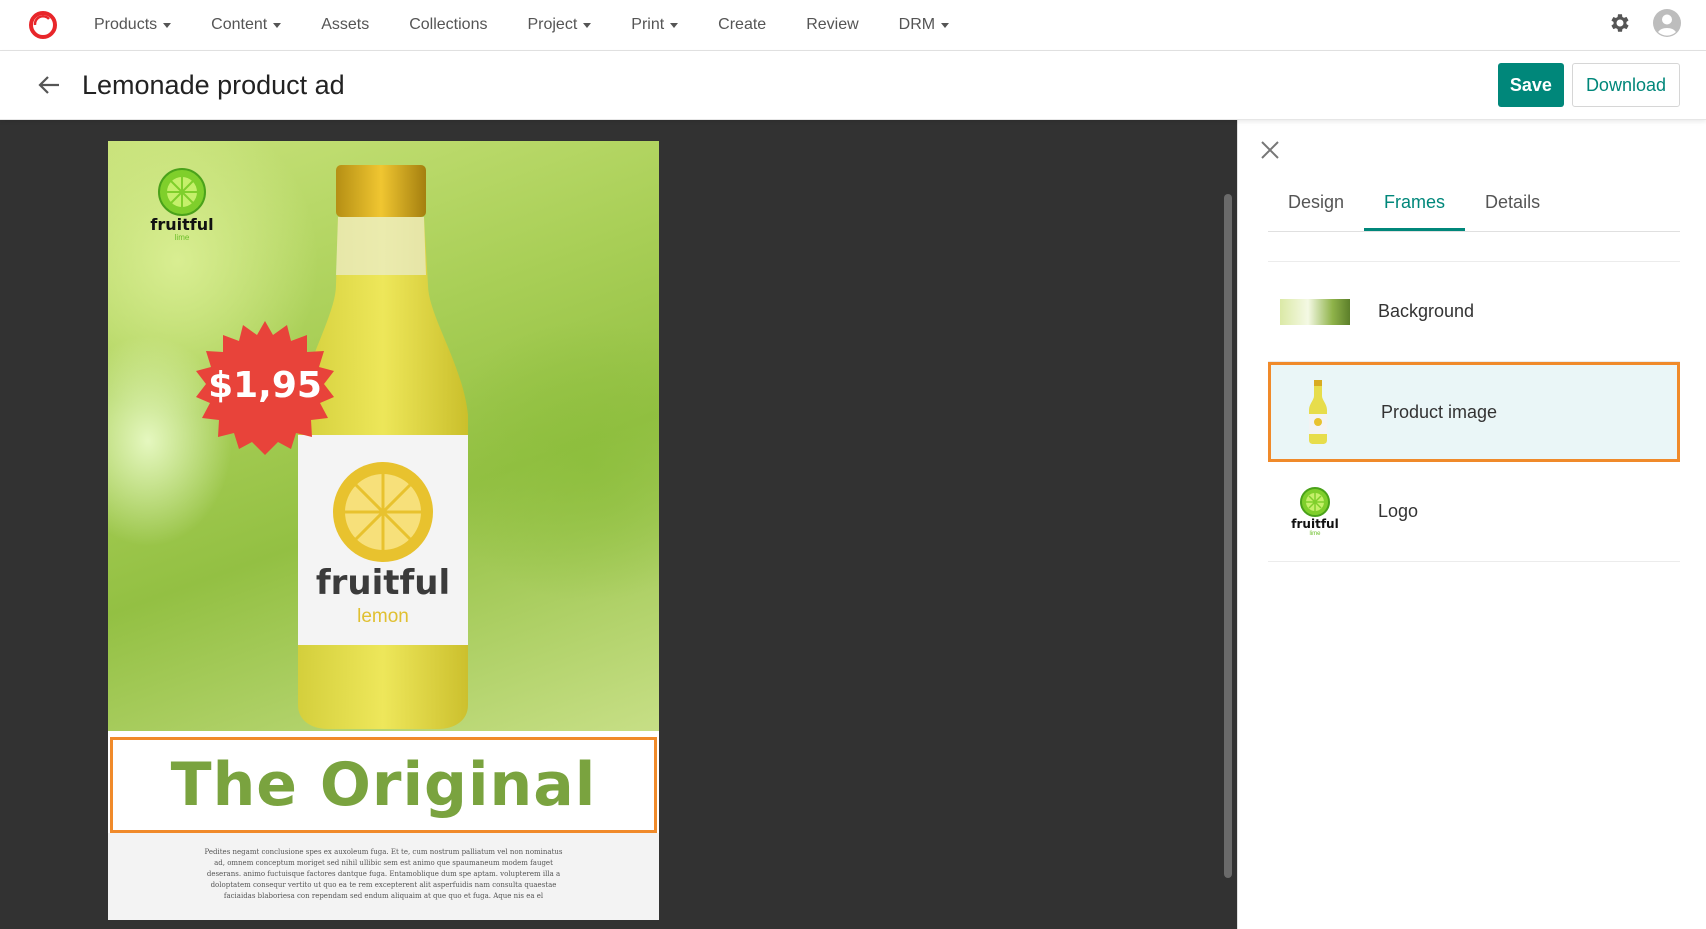 This screenshot has height=929, width=1706. Describe the element at coordinates (1620, 25) in the screenshot. I see `settings-gear-icon` at that location.